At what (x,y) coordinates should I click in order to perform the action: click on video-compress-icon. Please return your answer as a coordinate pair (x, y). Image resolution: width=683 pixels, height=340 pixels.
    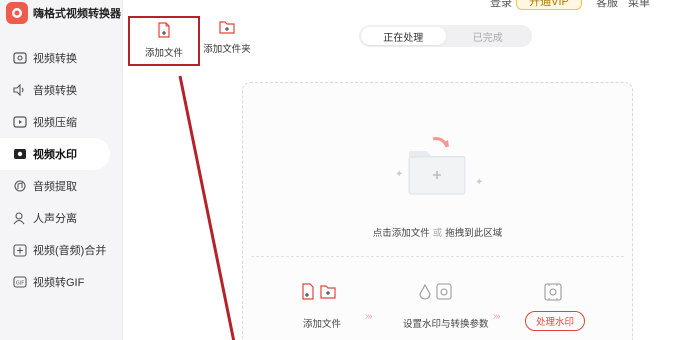
    Looking at the image, I should click on (20, 122).